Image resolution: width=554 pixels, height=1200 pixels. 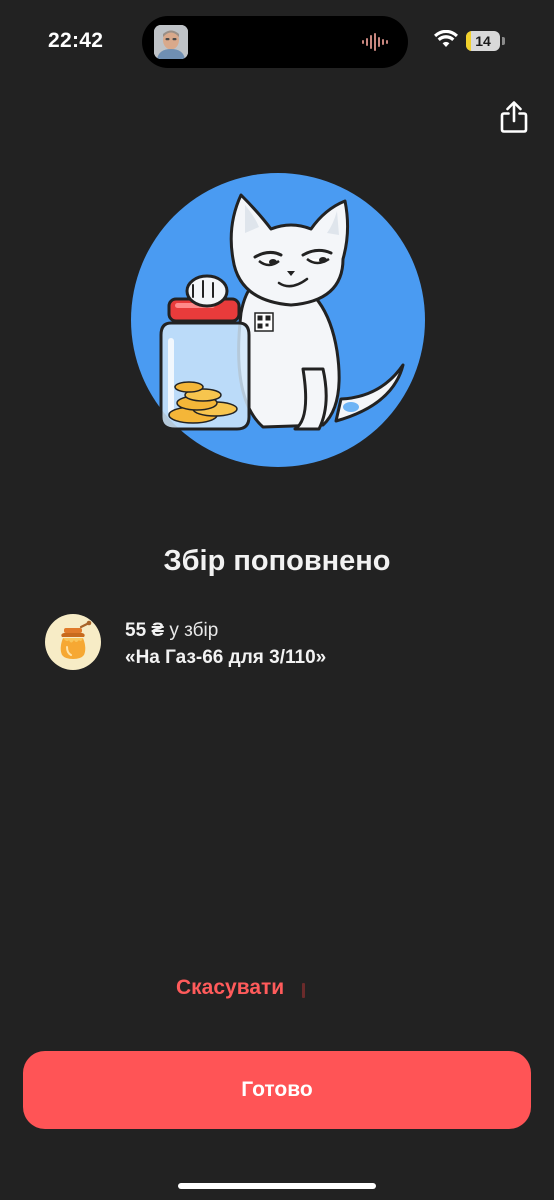 I want to click on battery-icon: 14, so click(x=483, y=41).